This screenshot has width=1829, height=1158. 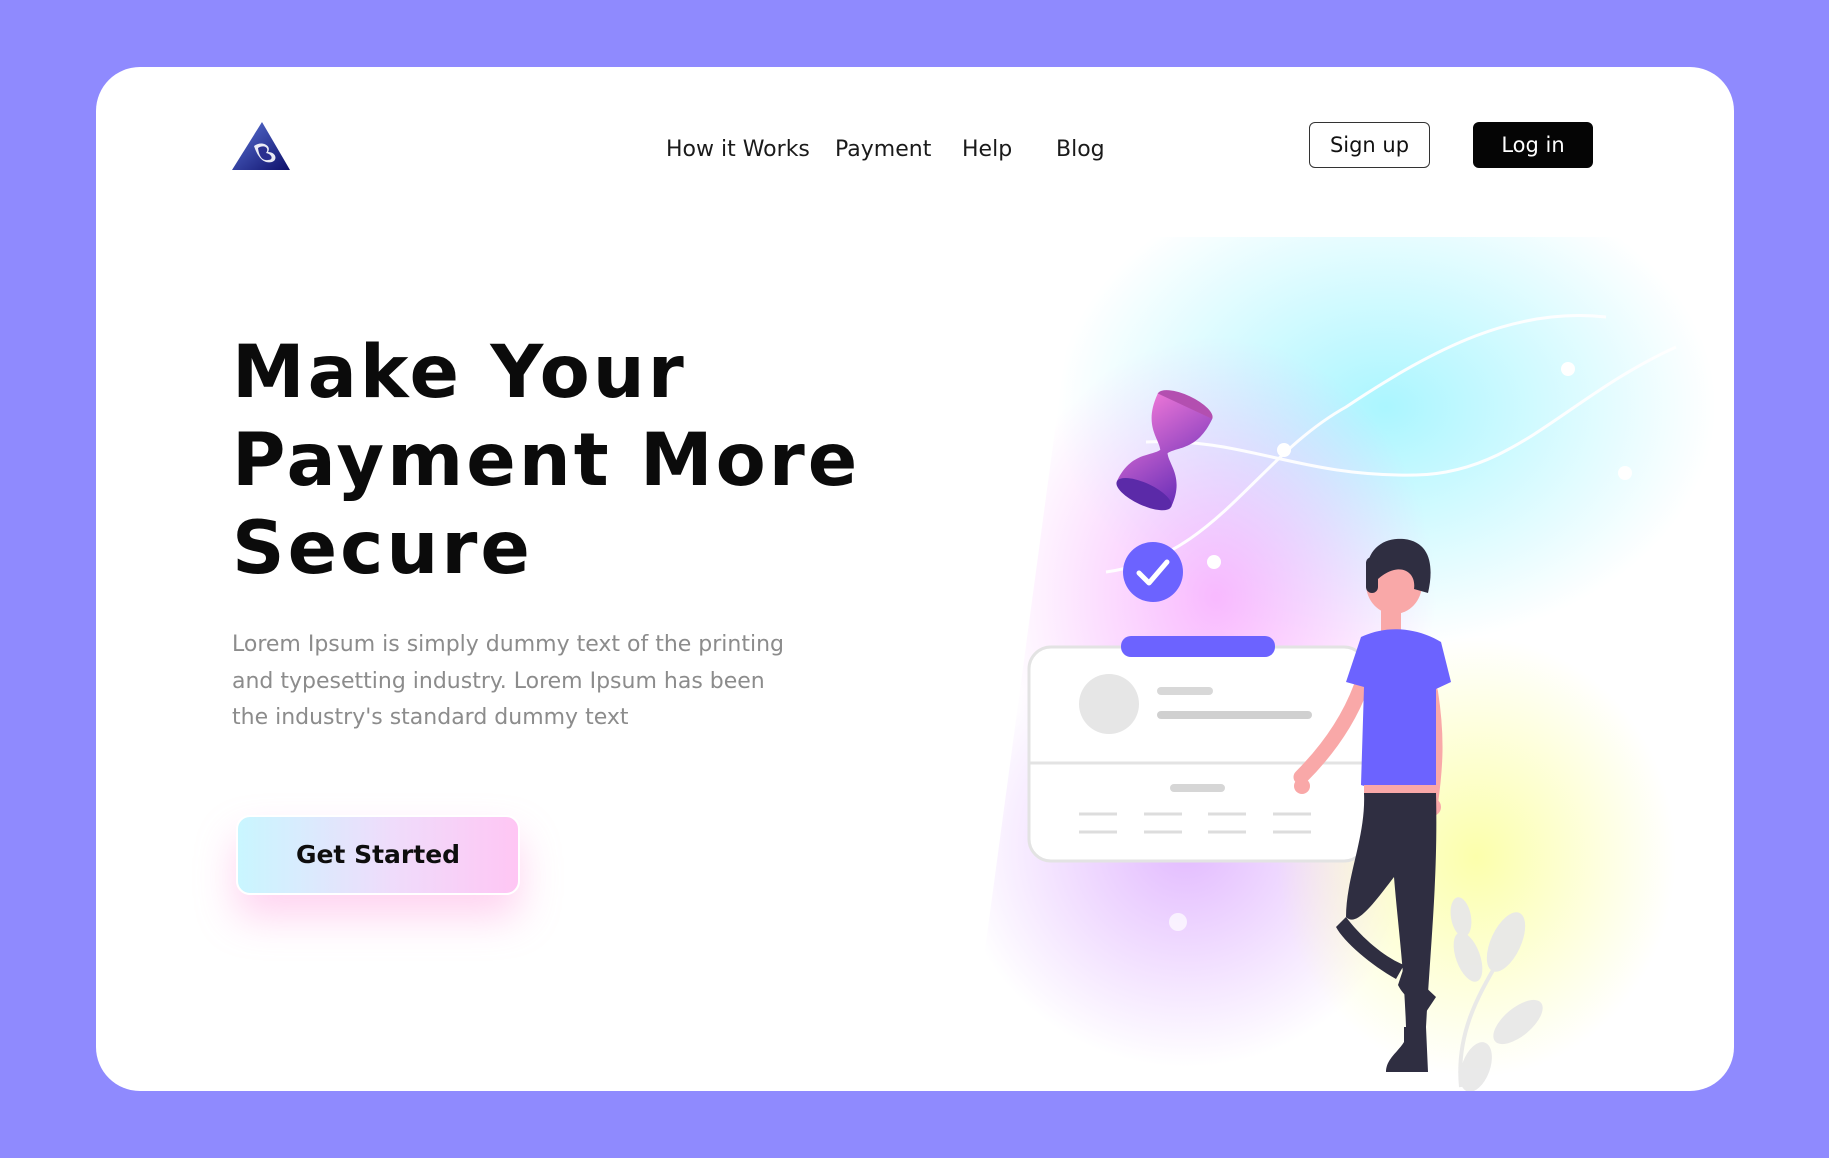 I want to click on get-started-button: Get Started, so click(x=378, y=855).